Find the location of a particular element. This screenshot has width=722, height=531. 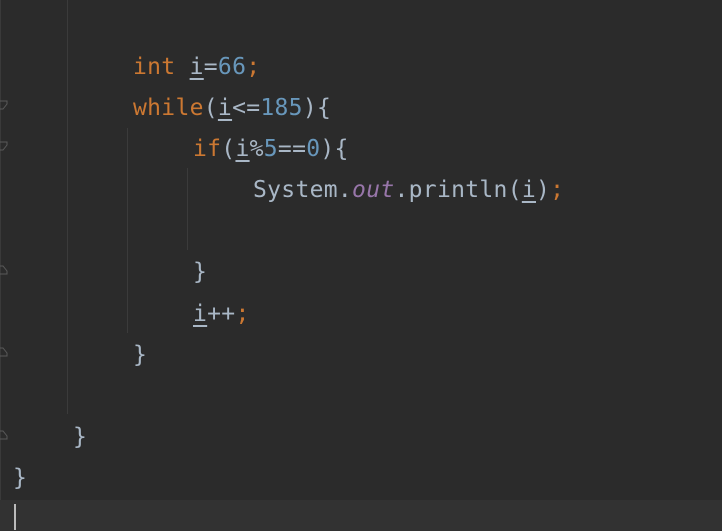

number-literal: 0 is located at coordinates (313, 149).